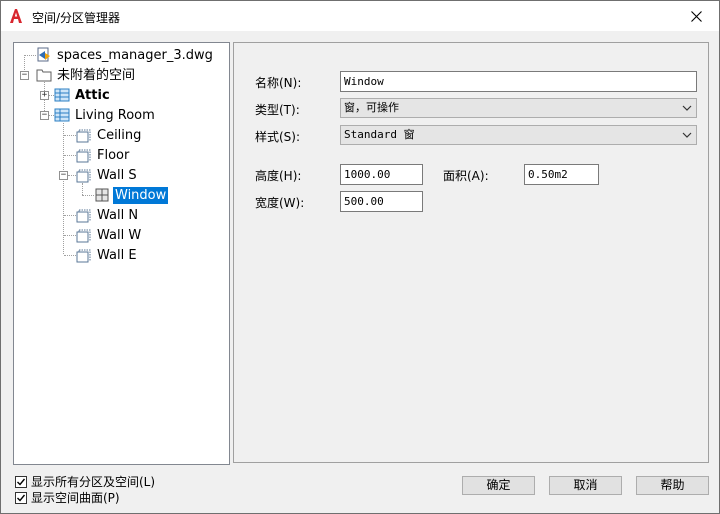 The image size is (720, 514). I want to click on show-all-zones-option: 显示所有分区及空间(L), so click(85, 481).